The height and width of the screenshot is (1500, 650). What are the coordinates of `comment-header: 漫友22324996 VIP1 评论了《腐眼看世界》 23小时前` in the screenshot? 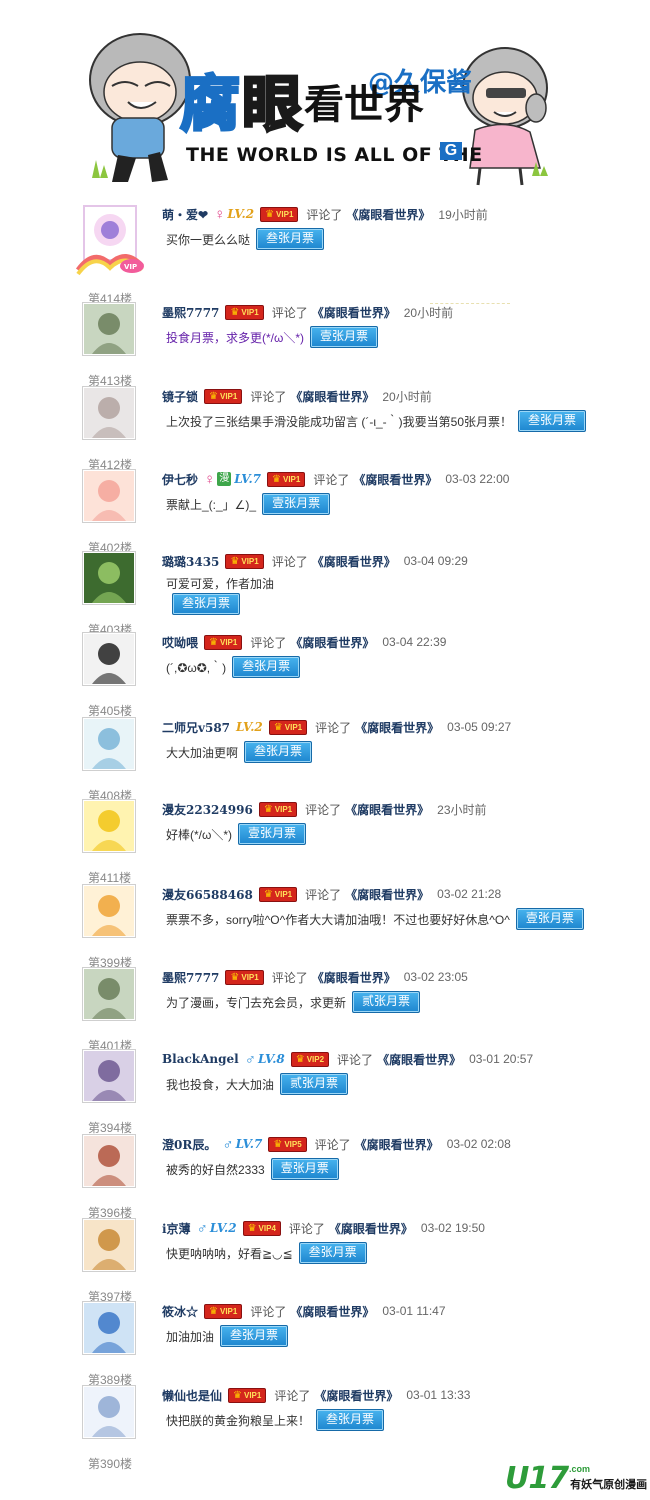 It's located at (324, 809).